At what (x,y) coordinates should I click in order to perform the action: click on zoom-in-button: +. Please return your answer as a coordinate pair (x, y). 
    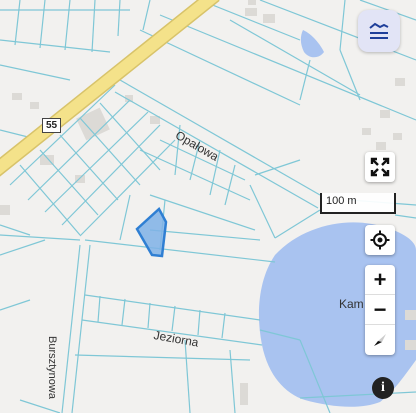
    Looking at the image, I should click on (380, 280).